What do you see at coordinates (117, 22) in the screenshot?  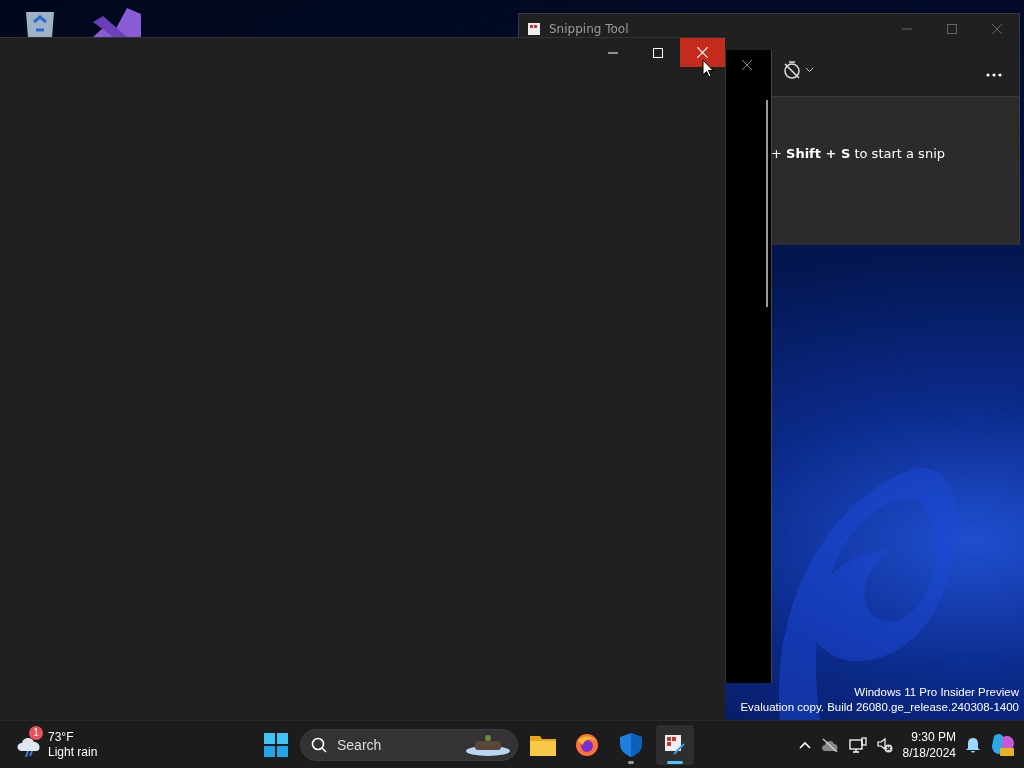 I see `app-logo-icon` at bounding box center [117, 22].